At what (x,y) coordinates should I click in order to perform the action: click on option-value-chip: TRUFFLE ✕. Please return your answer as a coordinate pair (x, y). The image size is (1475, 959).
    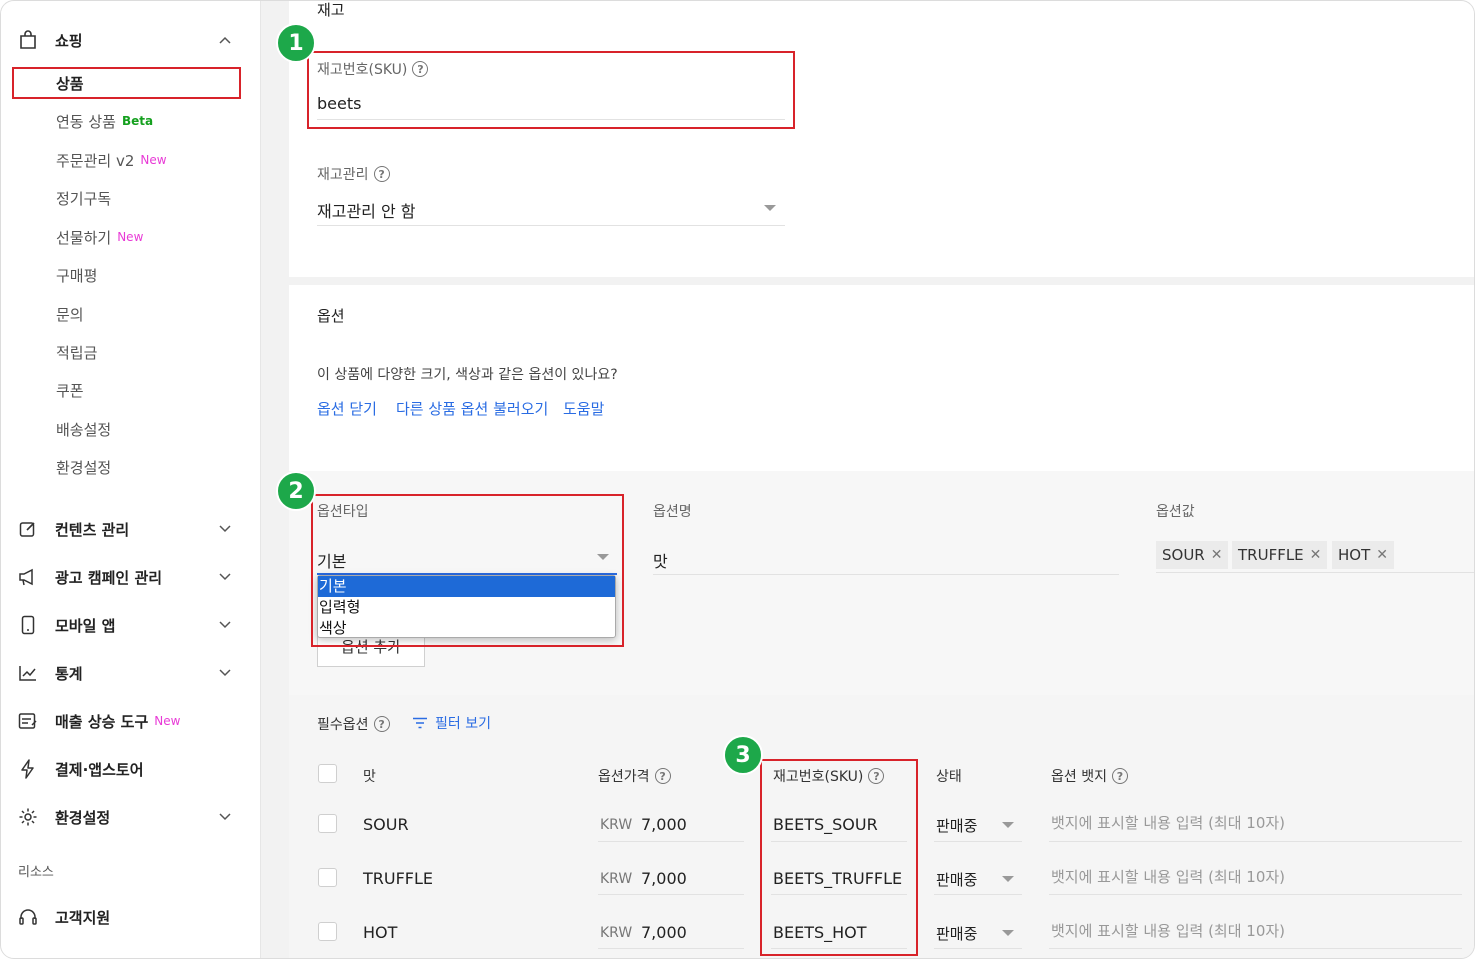
    Looking at the image, I should click on (1280, 555).